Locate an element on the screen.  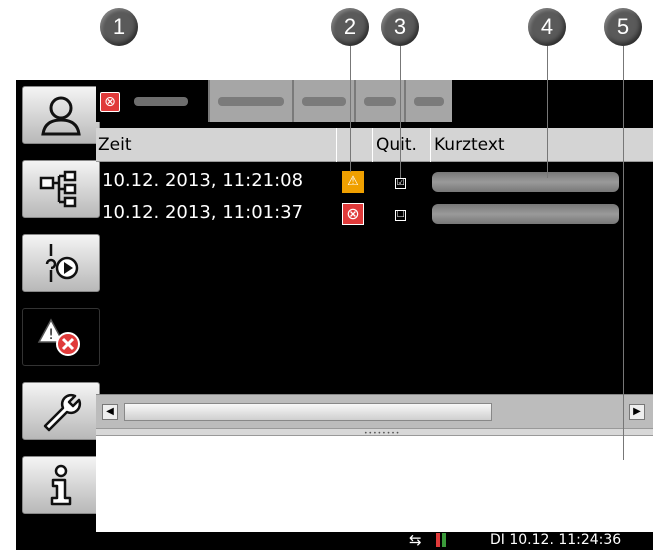
sidebar-process-button is located at coordinates (61, 263).